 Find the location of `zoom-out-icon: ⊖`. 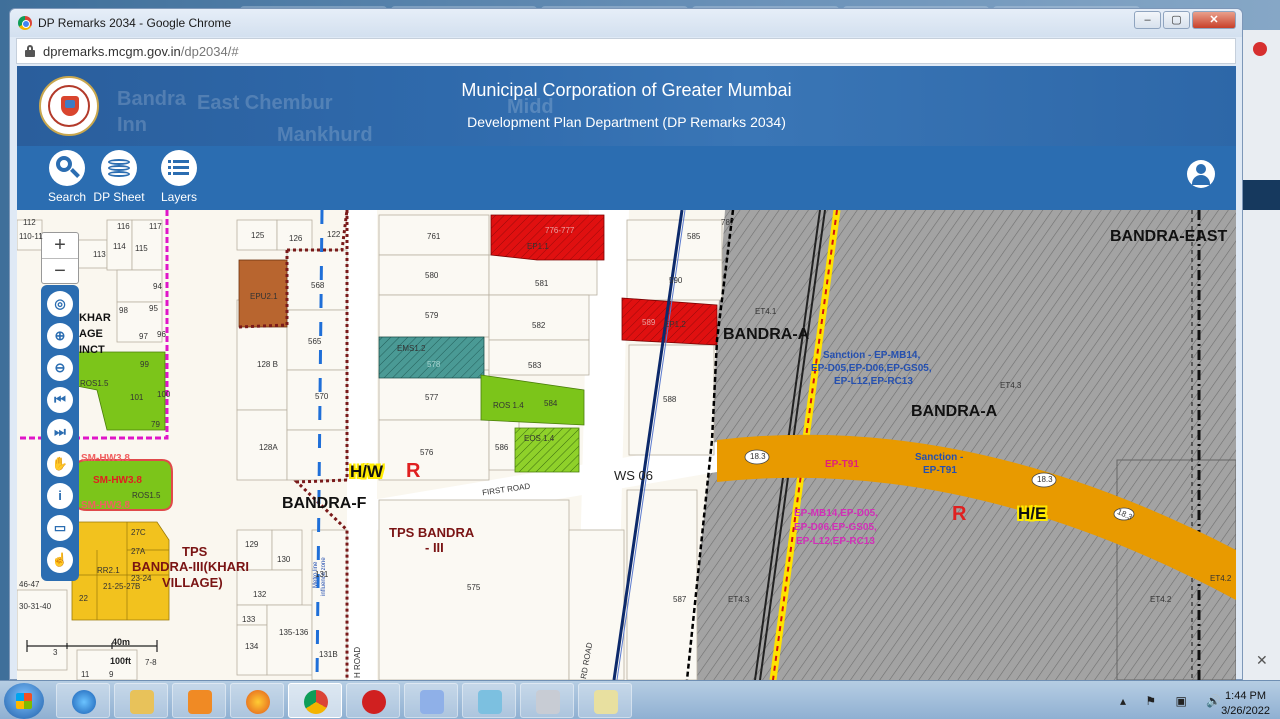

zoom-out-icon: ⊖ is located at coordinates (60, 367).